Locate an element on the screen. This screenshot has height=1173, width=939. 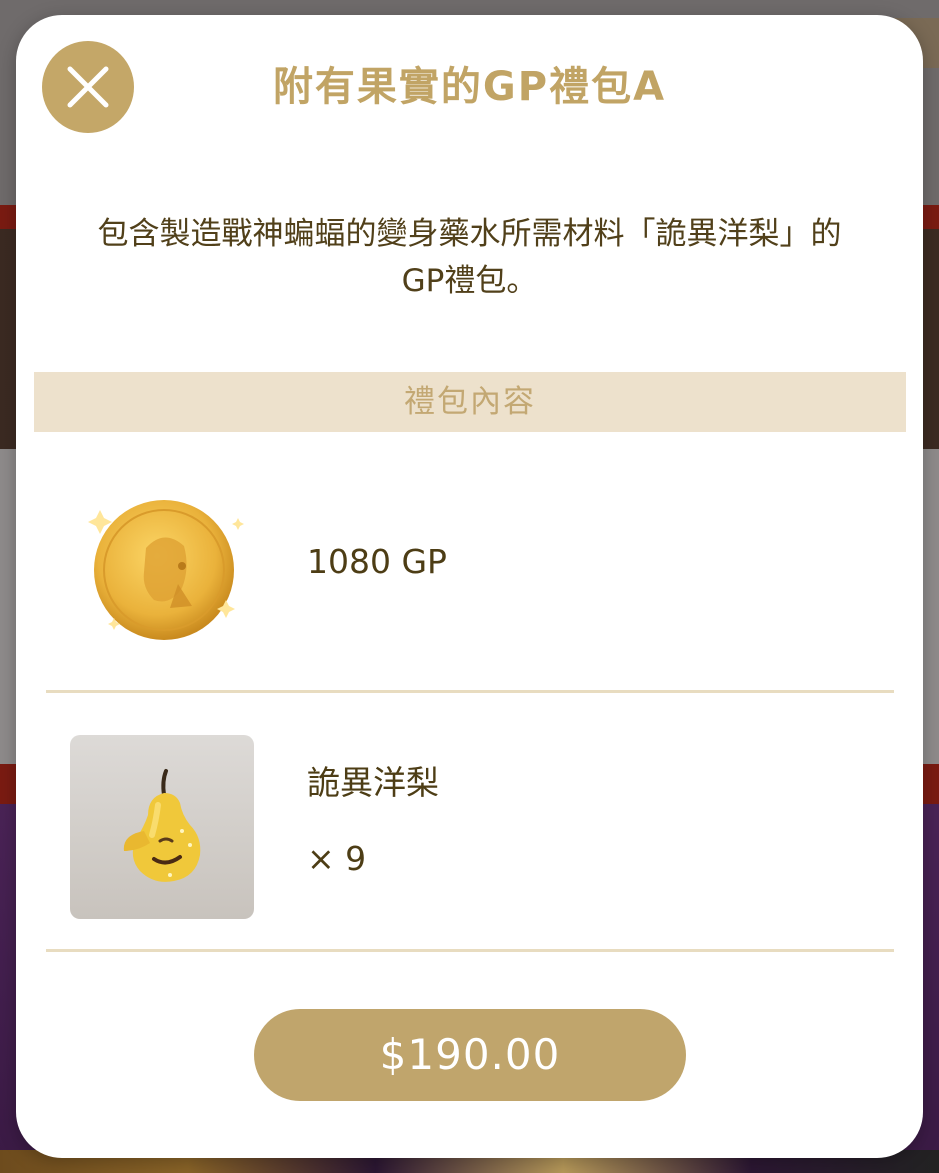
close-button is located at coordinates (88, 87).